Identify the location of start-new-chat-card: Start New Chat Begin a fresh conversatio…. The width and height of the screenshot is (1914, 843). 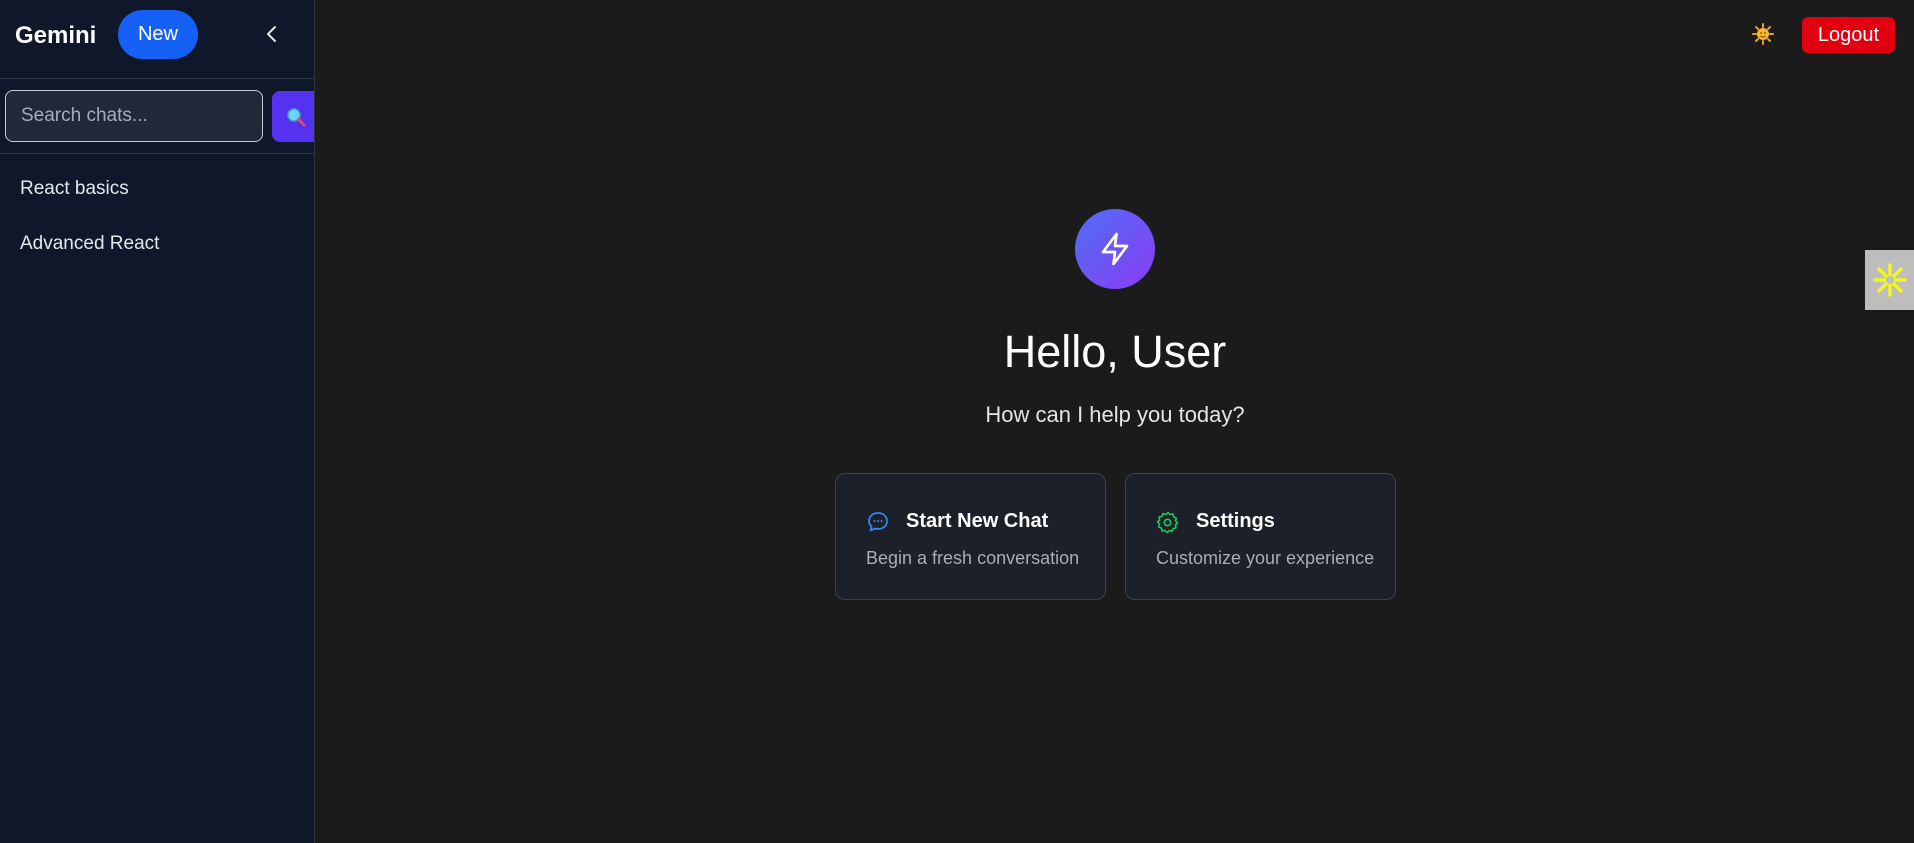
(970, 536).